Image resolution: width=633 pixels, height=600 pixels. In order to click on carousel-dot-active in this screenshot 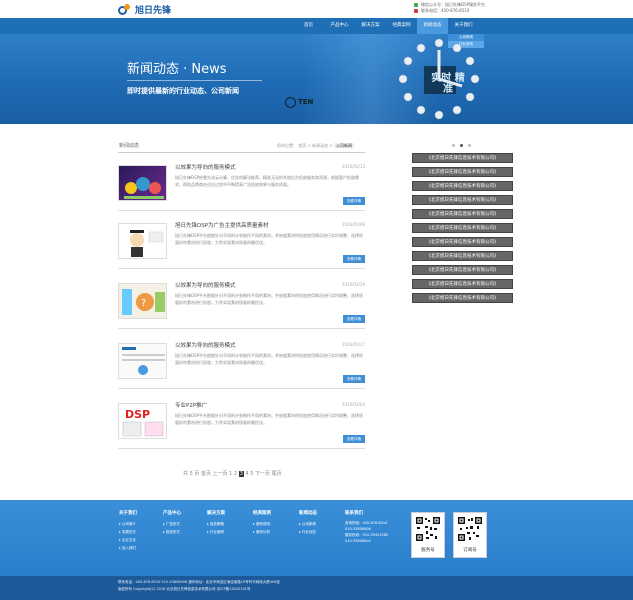, I will do `click(461, 145)`.